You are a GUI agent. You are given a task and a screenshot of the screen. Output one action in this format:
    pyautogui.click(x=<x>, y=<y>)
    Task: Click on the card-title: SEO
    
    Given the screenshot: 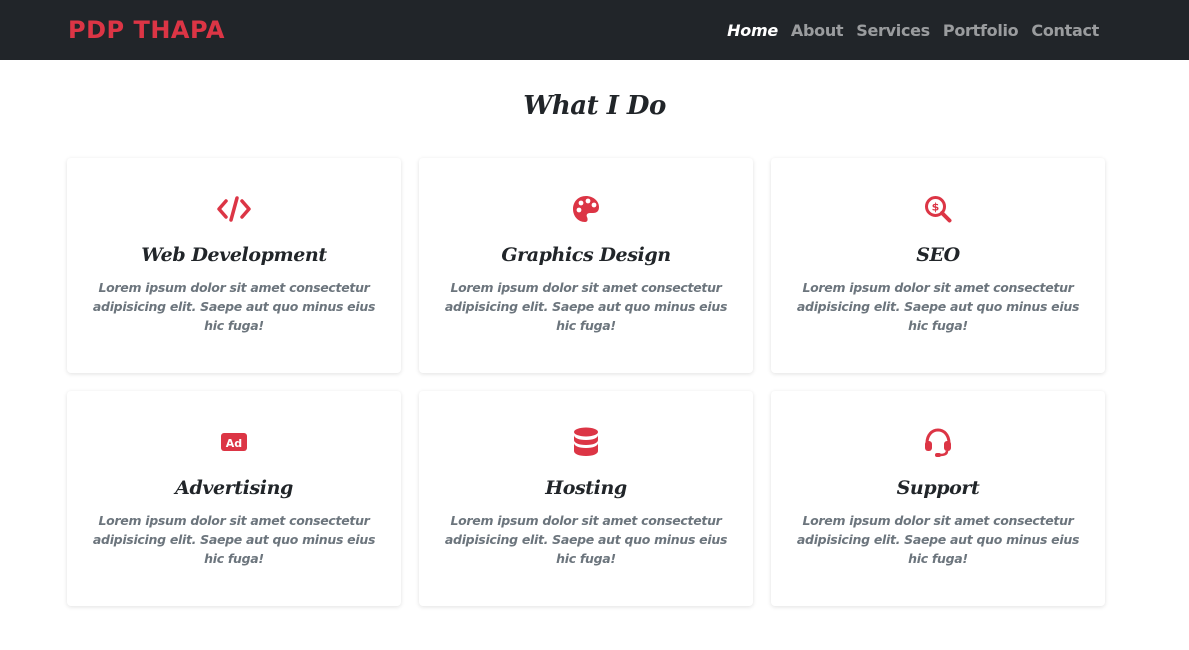 What is the action you would take?
    pyautogui.click(x=938, y=255)
    